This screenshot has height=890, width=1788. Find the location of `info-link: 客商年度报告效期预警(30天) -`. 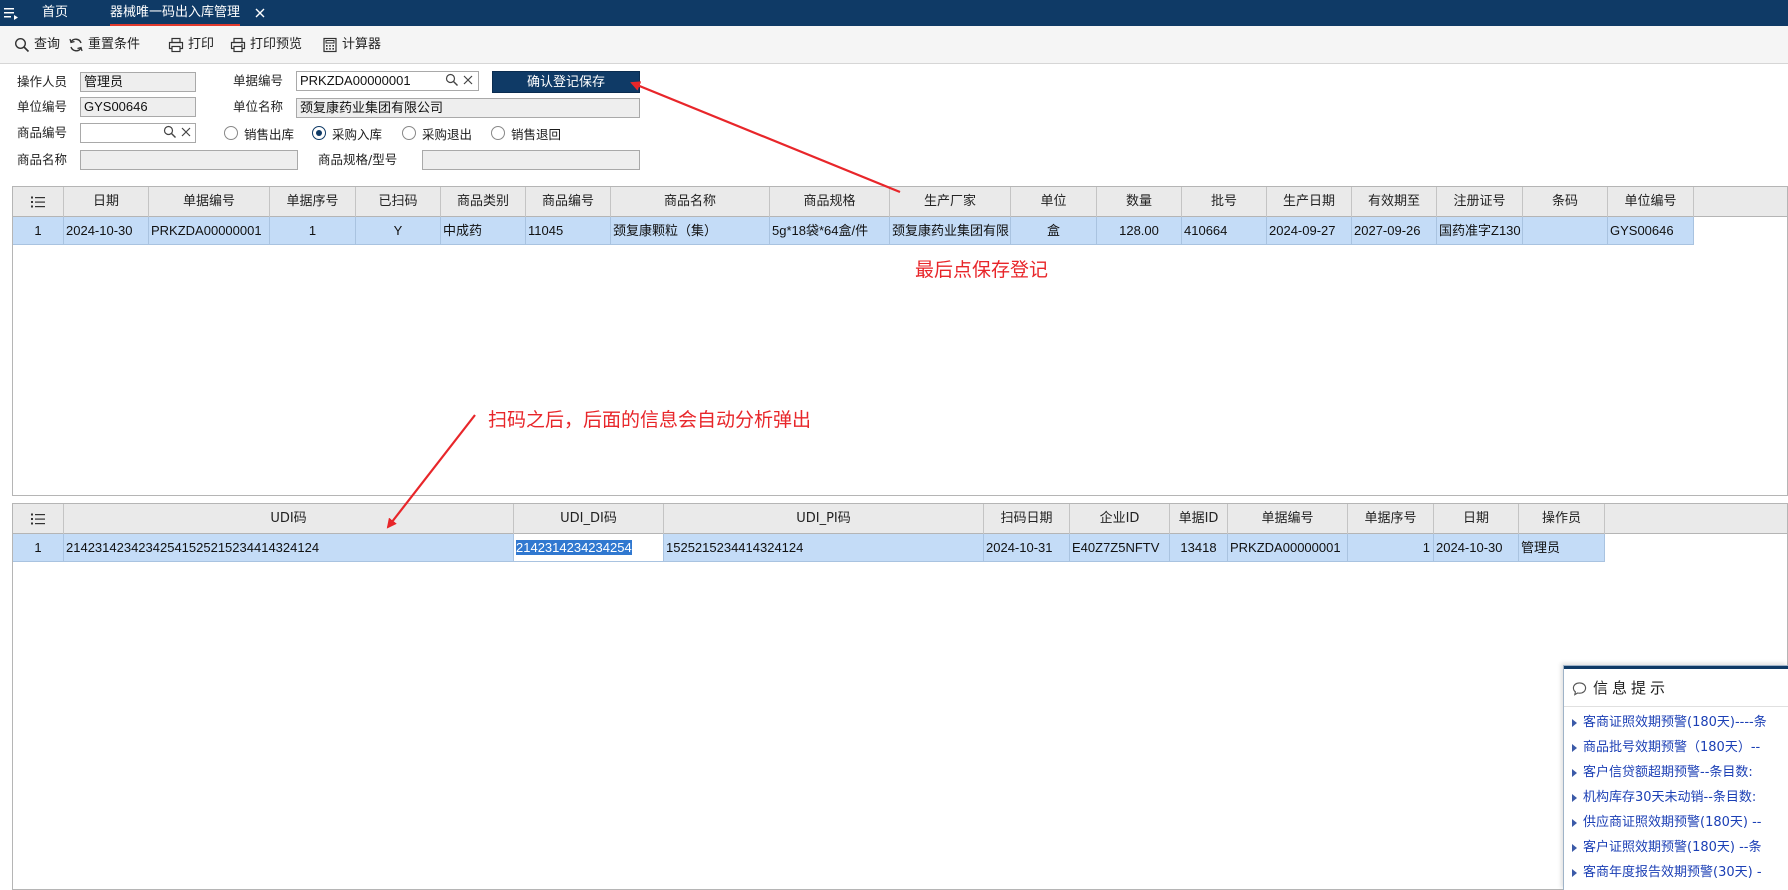

info-link: 客商年度报告效期预警(30天) - is located at coordinates (1667, 873).